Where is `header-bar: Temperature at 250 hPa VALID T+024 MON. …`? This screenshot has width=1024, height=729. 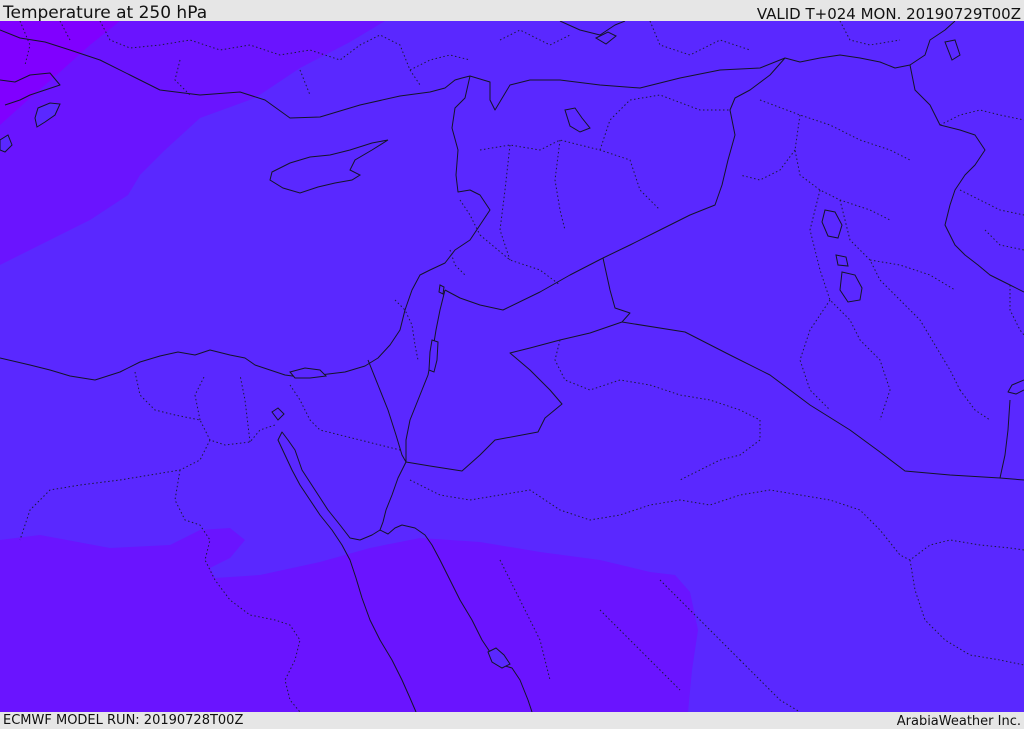 header-bar: Temperature at 250 hPa VALID T+024 MON. … is located at coordinates (512, 11).